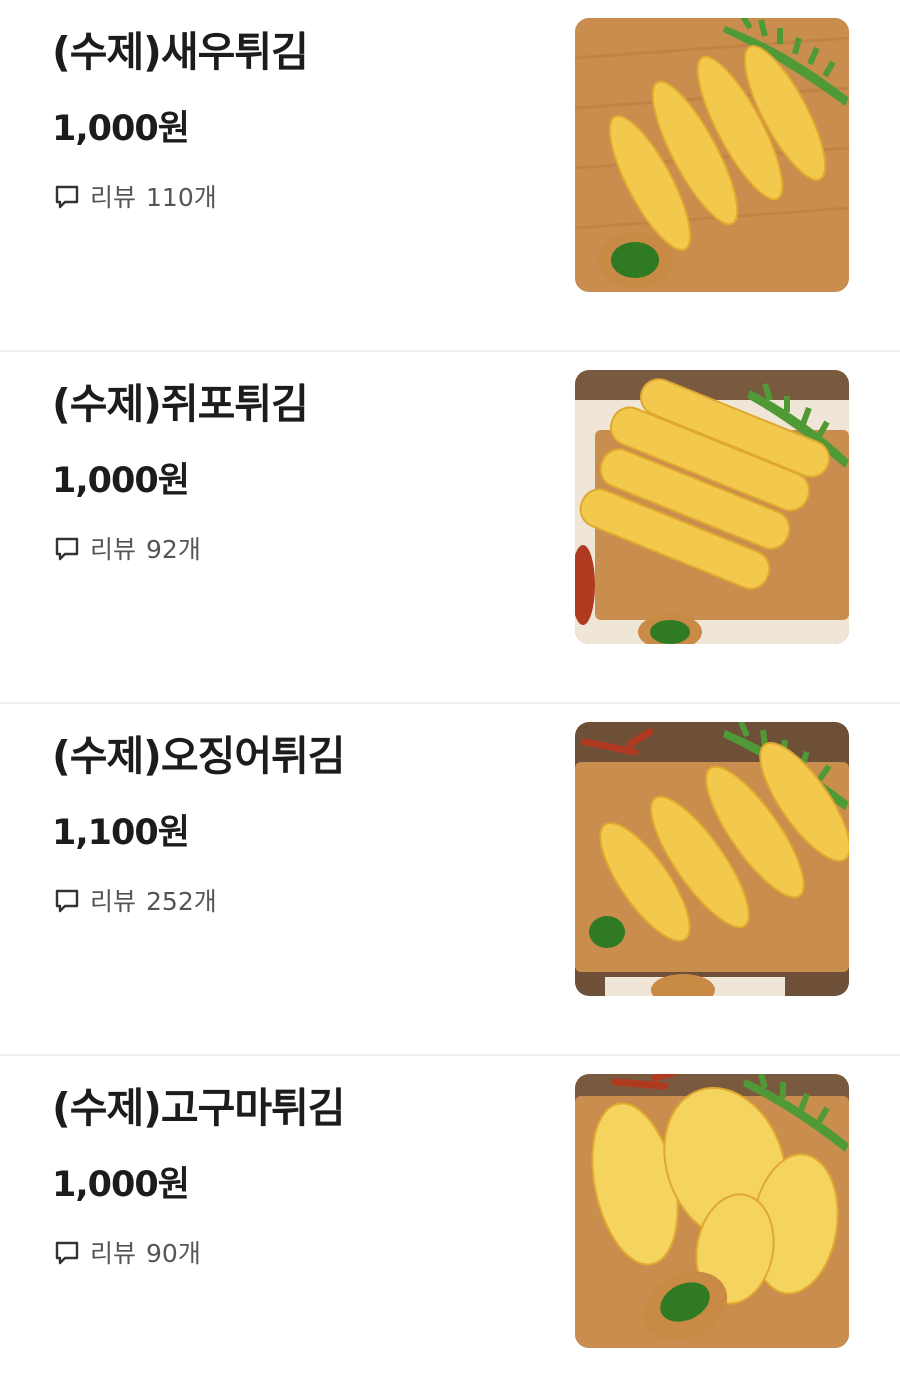  What do you see at coordinates (173, 1253) in the screenshot?
I see `review-count: 90개` at bounding box center [173, 1253].